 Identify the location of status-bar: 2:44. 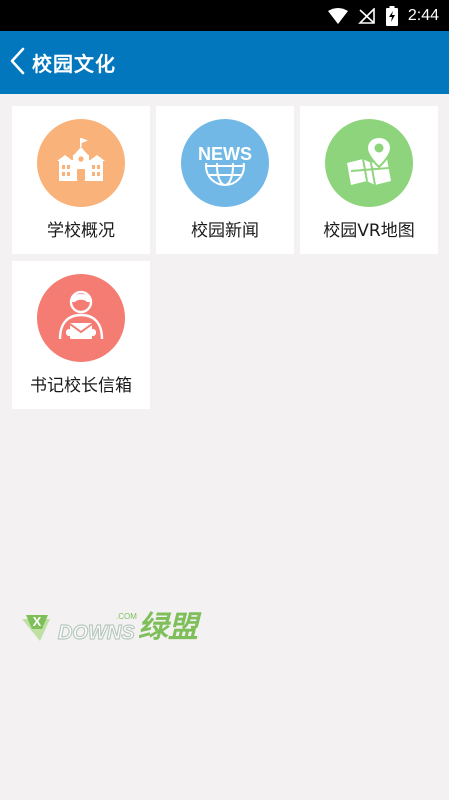
(224, 15).